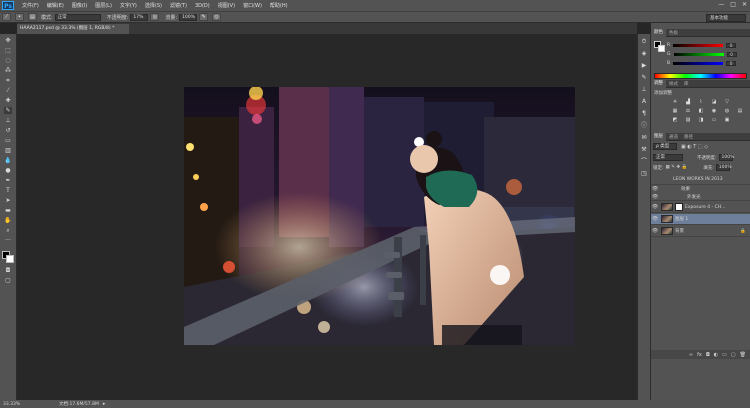  Describe the element at coordinates (727, 120) in the screenshot. I see `selective-color-icon: ▣` at that location.